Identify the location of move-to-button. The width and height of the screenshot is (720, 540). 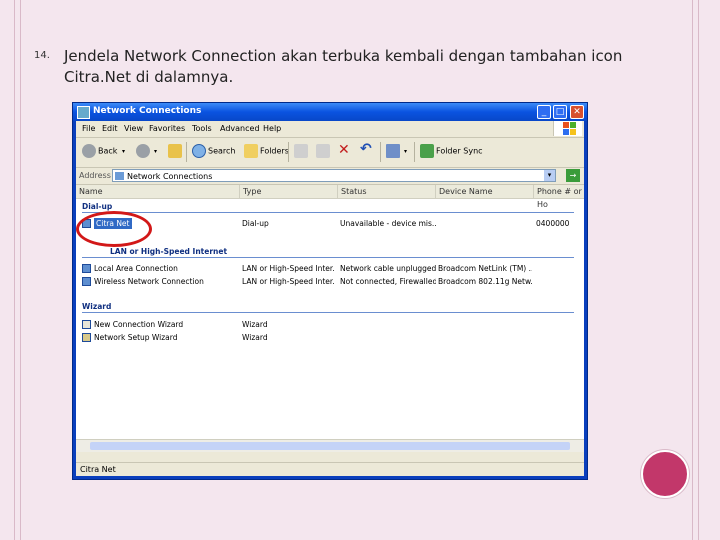
(302, 152).